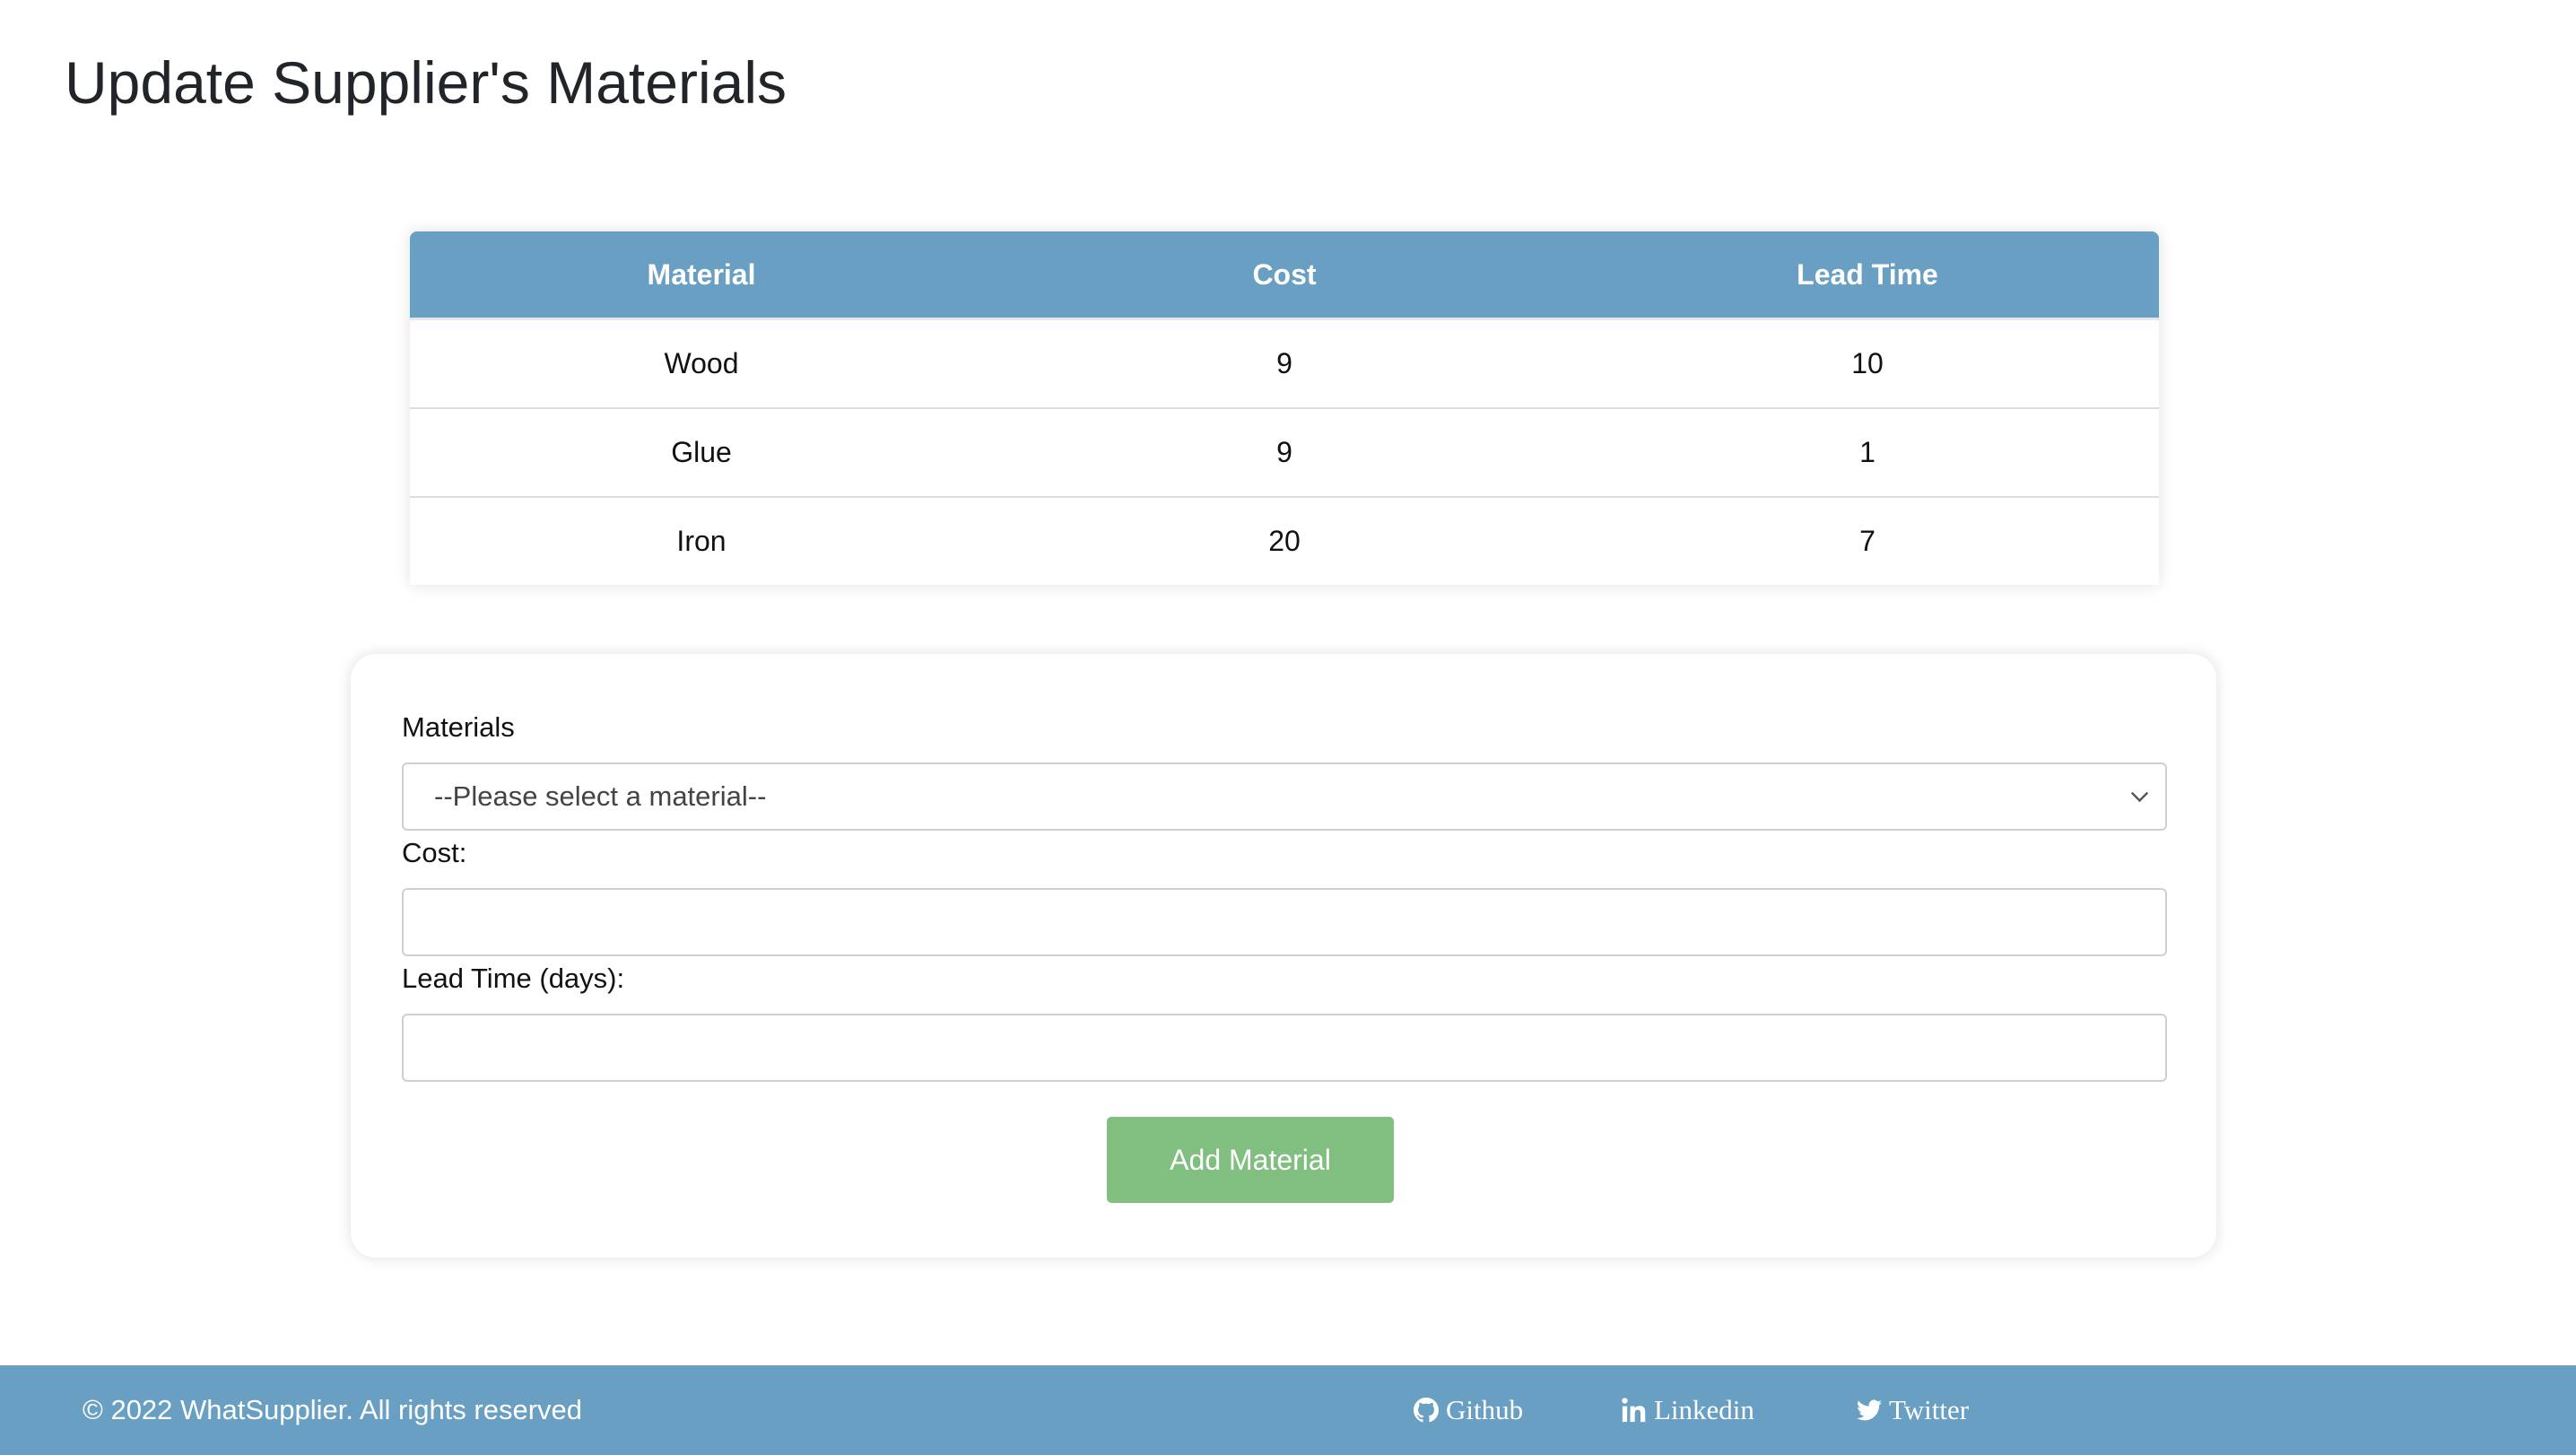 This screenshot has width=2576, height=1455. I want to click on lead-time-input, so click(1284, 1048).